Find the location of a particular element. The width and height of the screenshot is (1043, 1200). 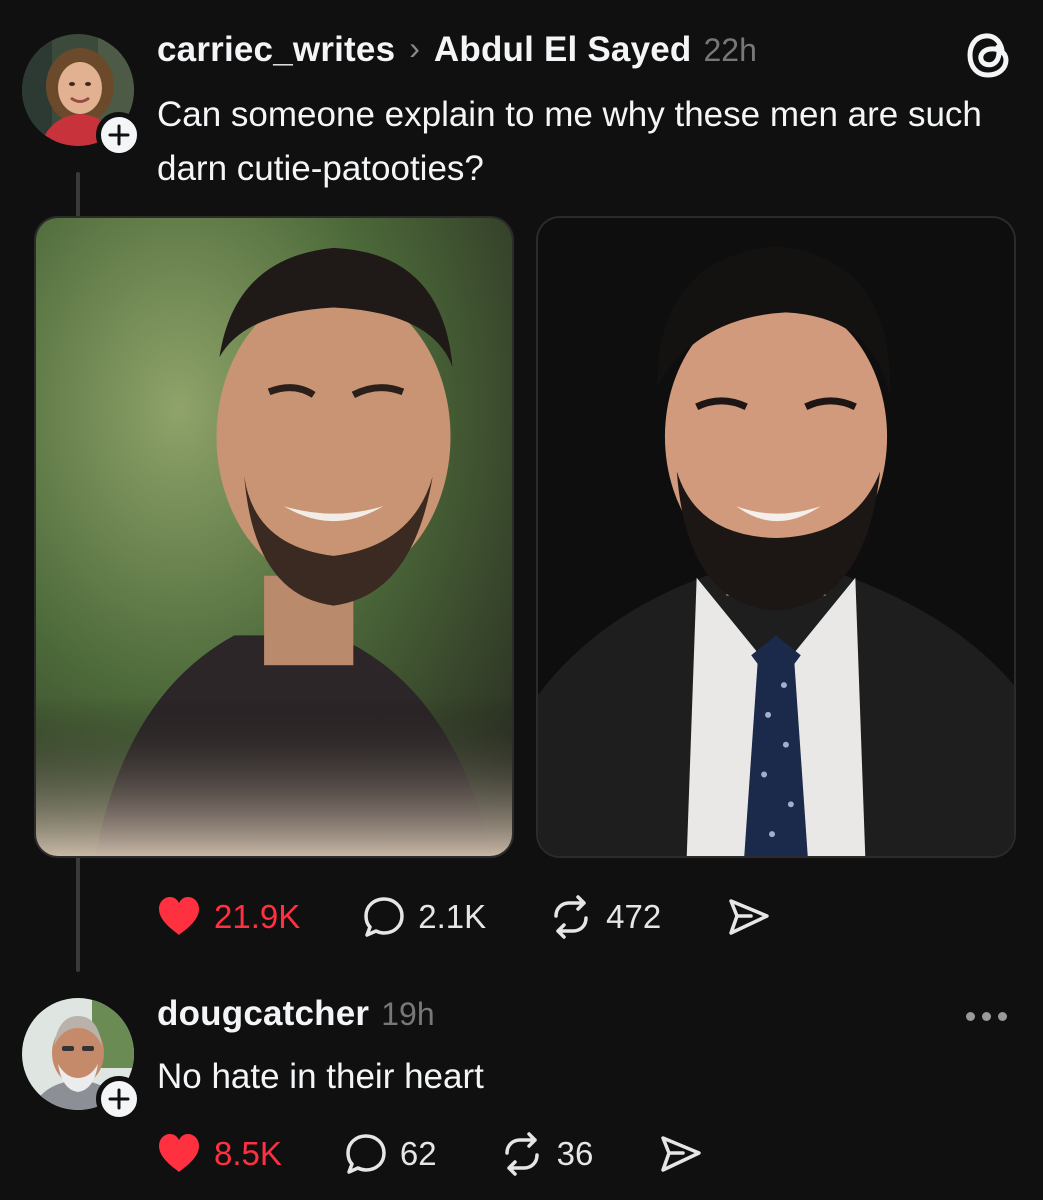

reply-like-button: 8.5K is located at coordinates (219, 1154).